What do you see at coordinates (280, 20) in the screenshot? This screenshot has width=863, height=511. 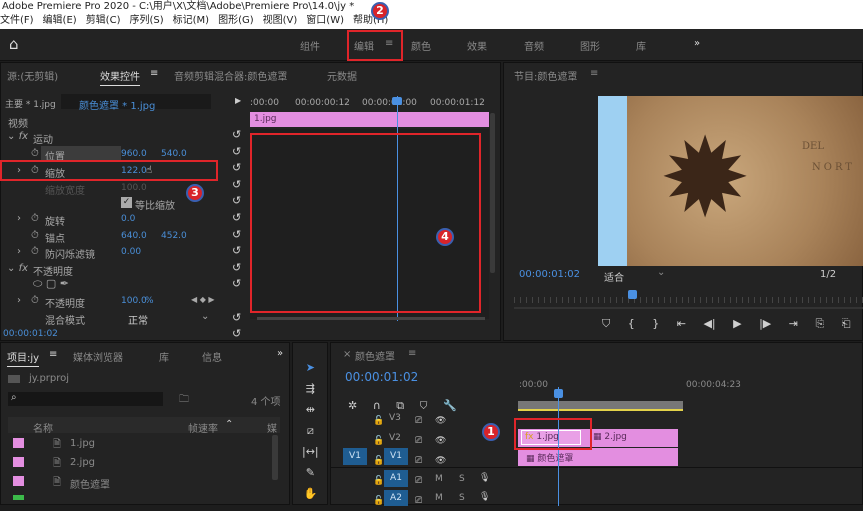 I see `menu-view: 视图(V)` at bounding box center [280, 20].